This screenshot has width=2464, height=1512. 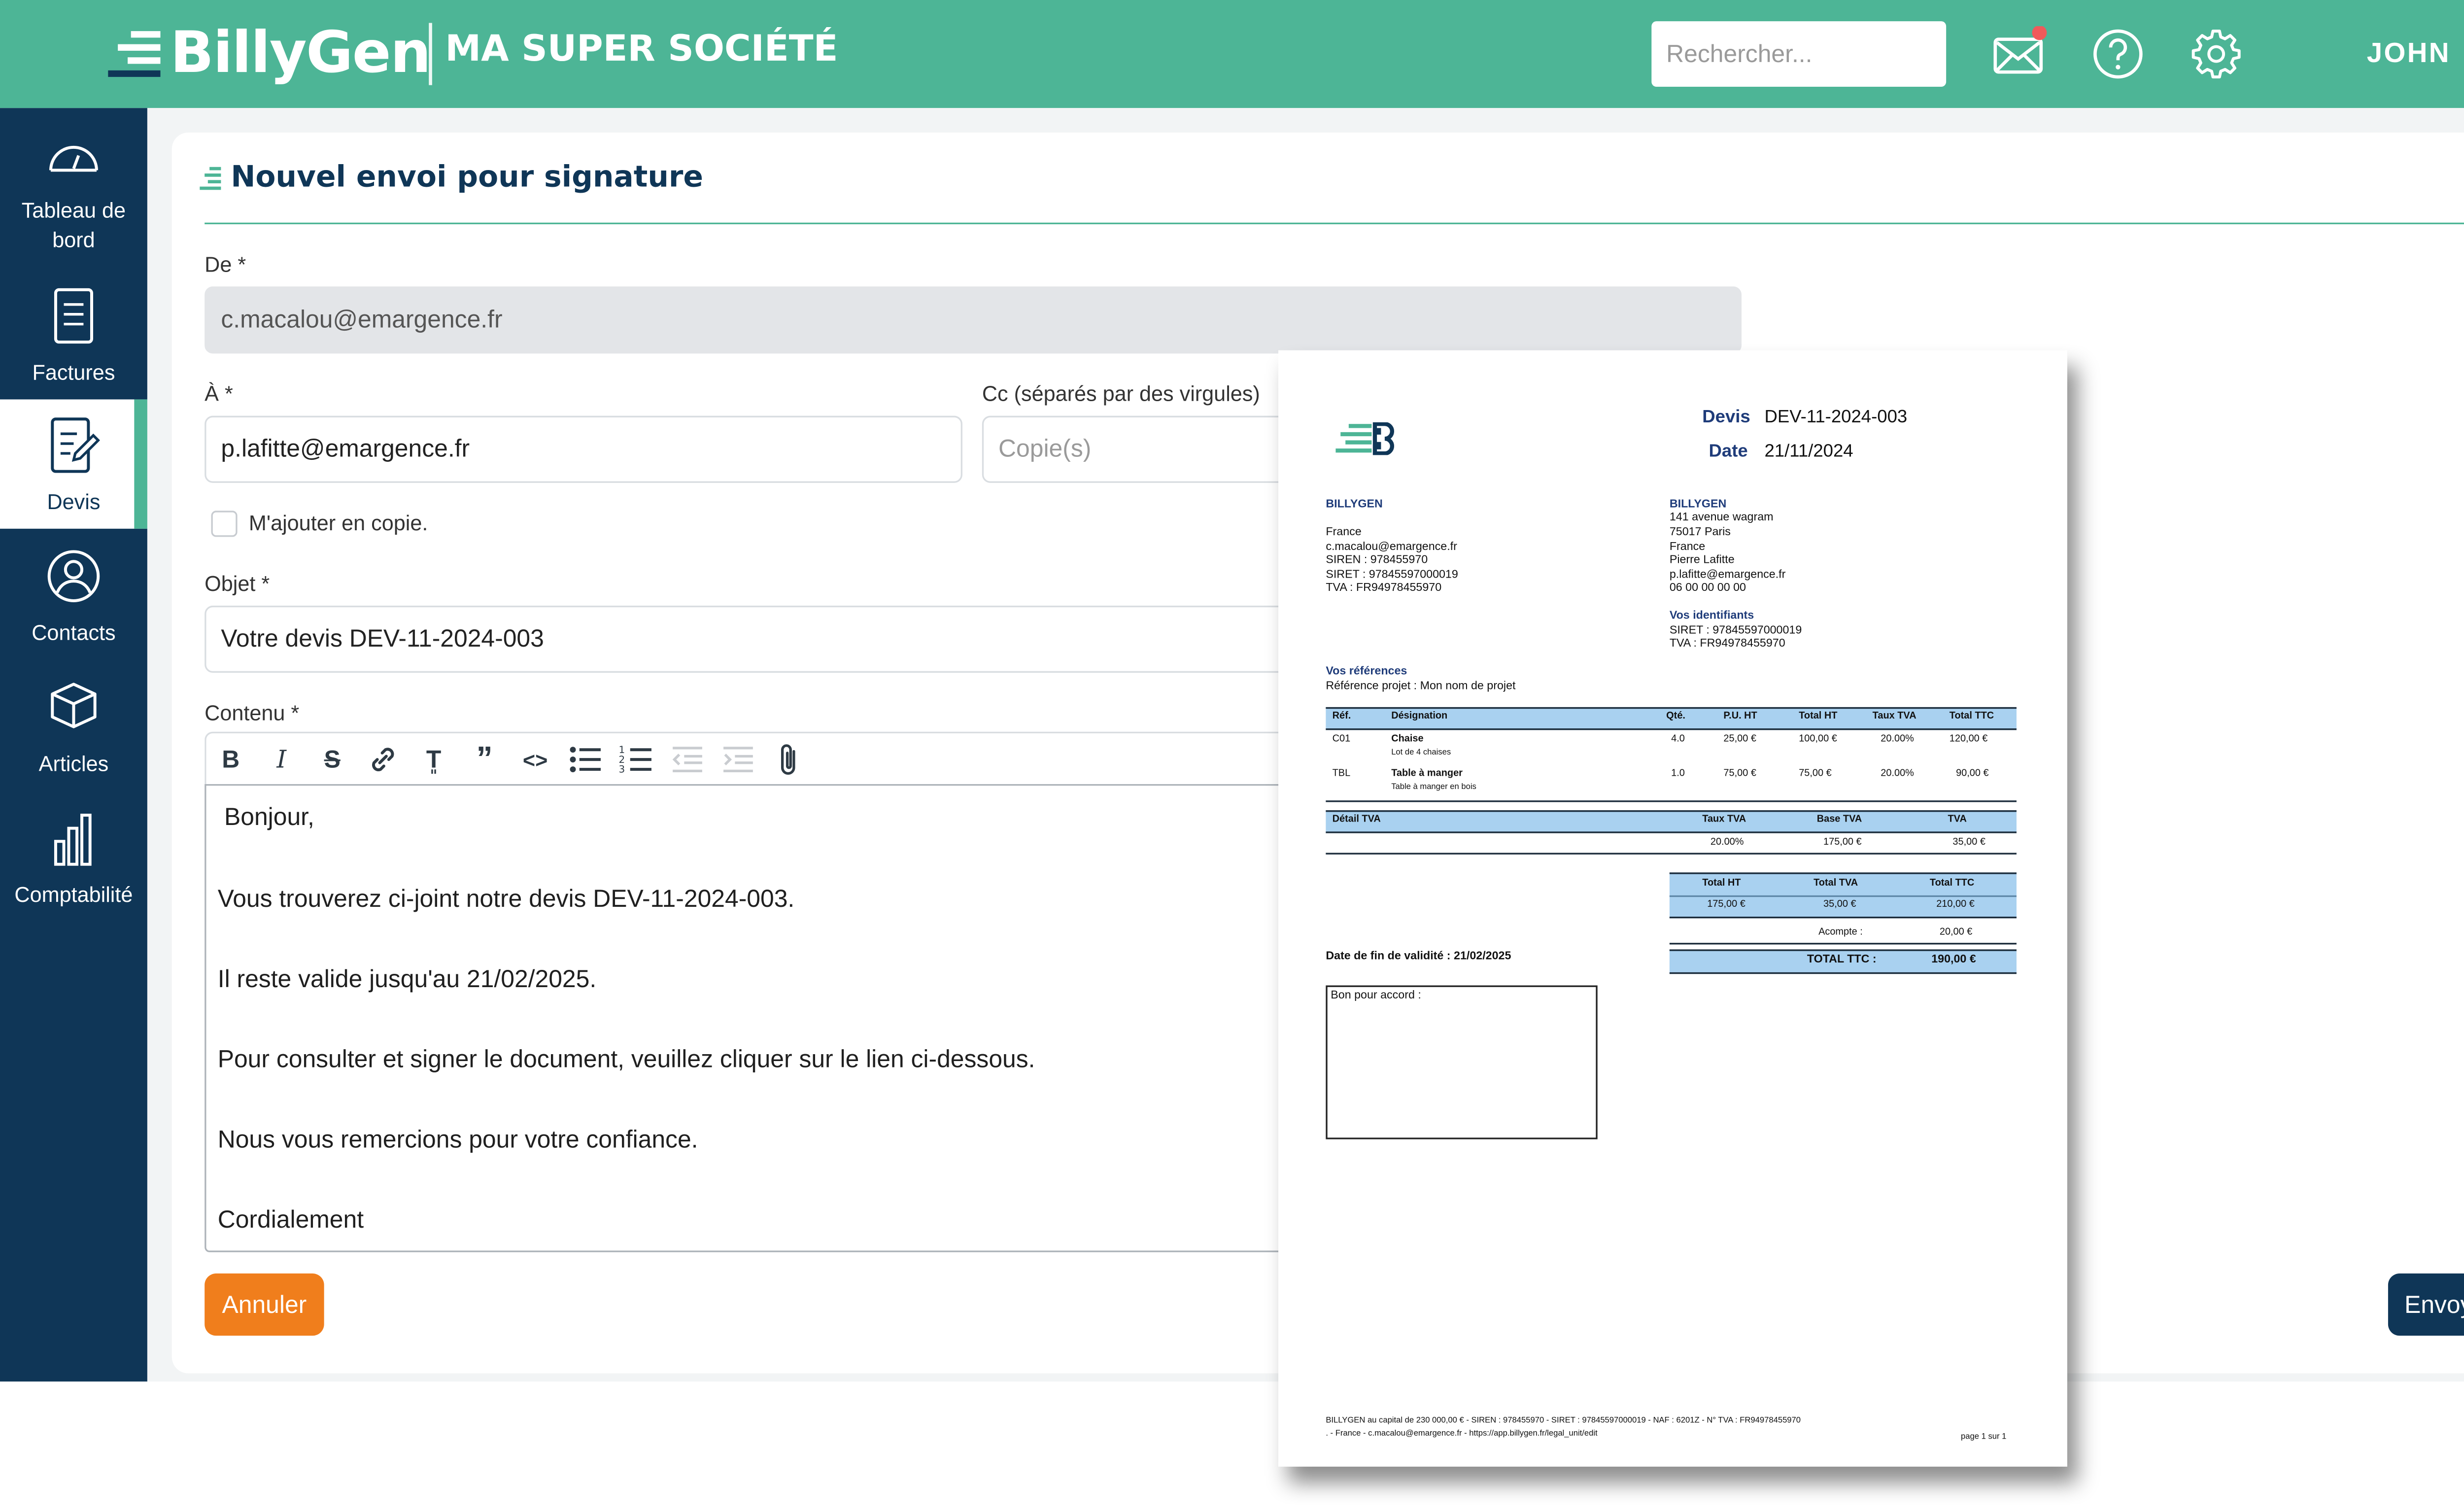 I want to click on sidebar-item-devis: Devis, so click(x=73, y=464).